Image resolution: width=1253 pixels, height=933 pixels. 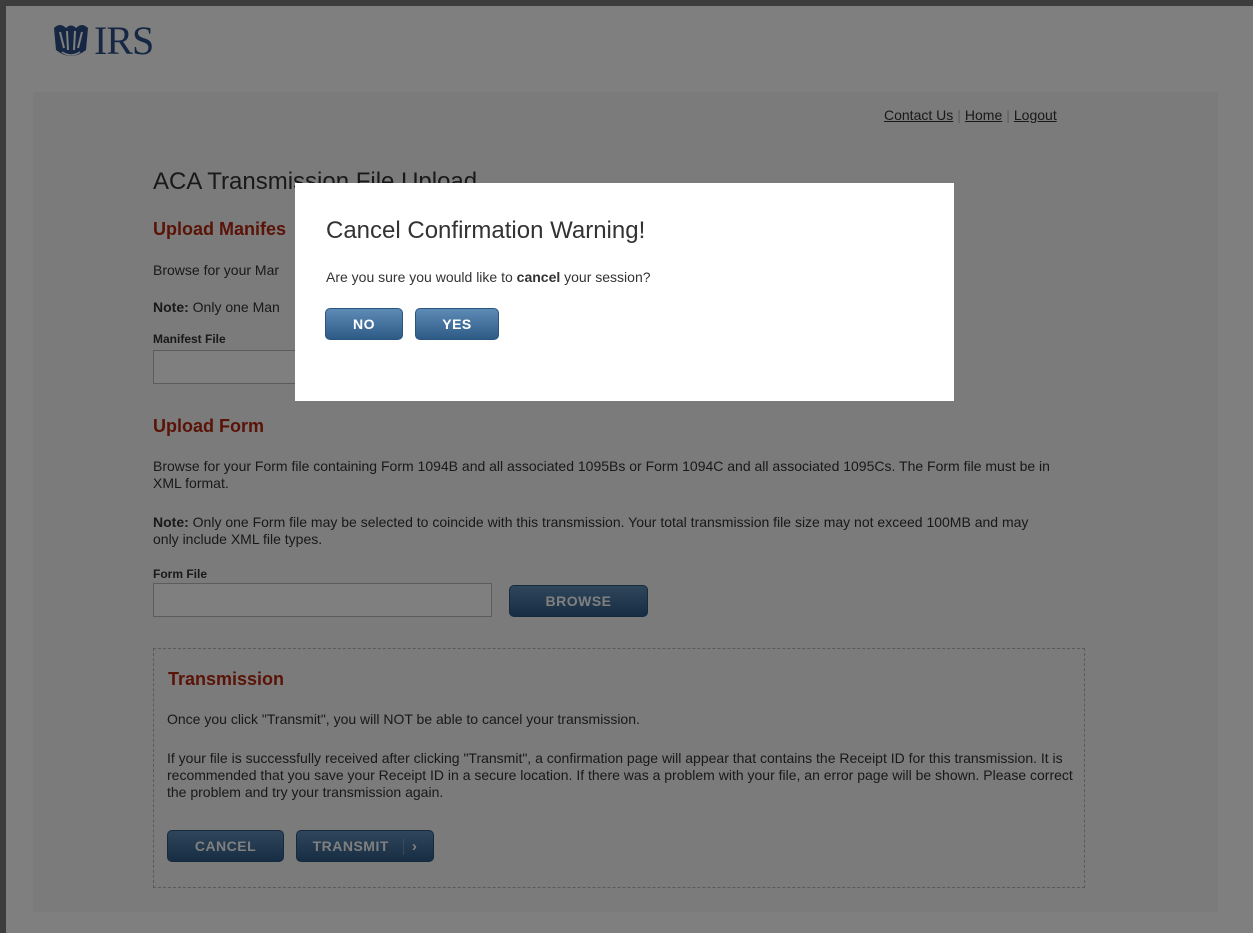 What do you see at coordinates (538, 277) in the screenshot?
I see `message-emphasis: cancel` at bounding box center [538, 277].